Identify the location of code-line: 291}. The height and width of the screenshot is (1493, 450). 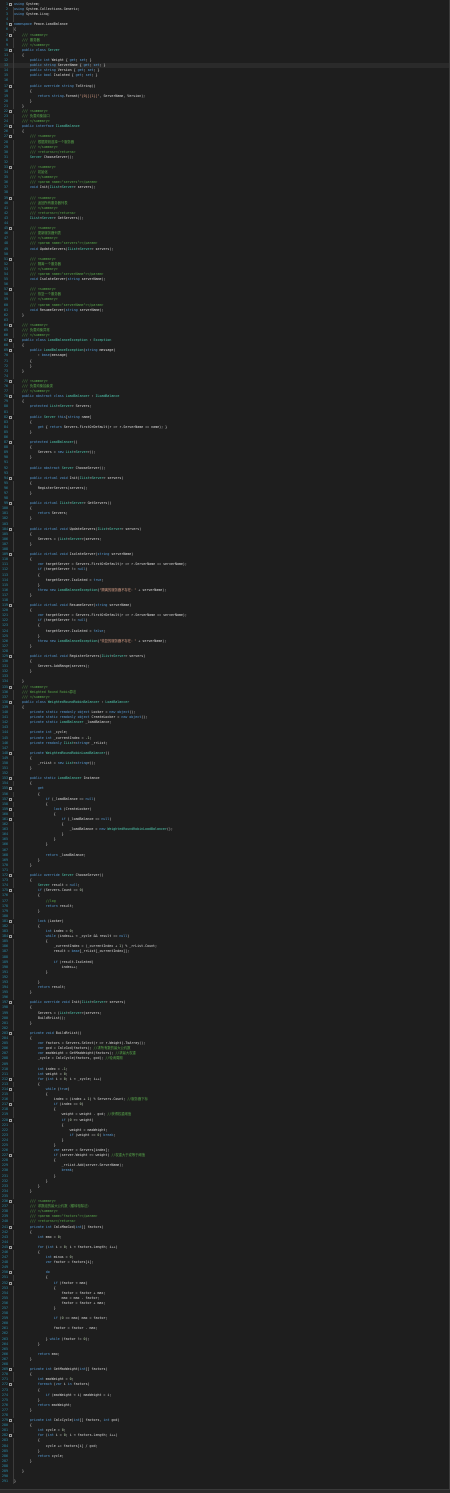
(224, 1482).